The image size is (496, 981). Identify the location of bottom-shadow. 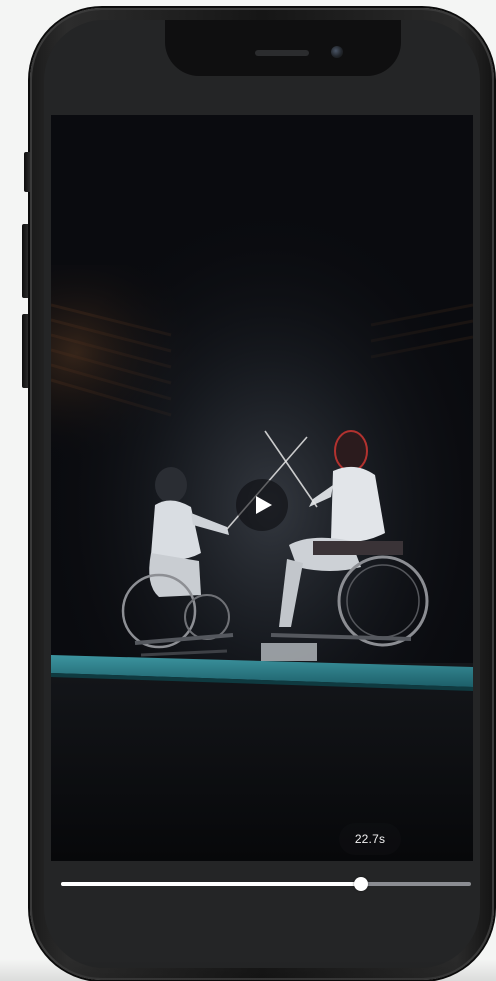
(248, 970).